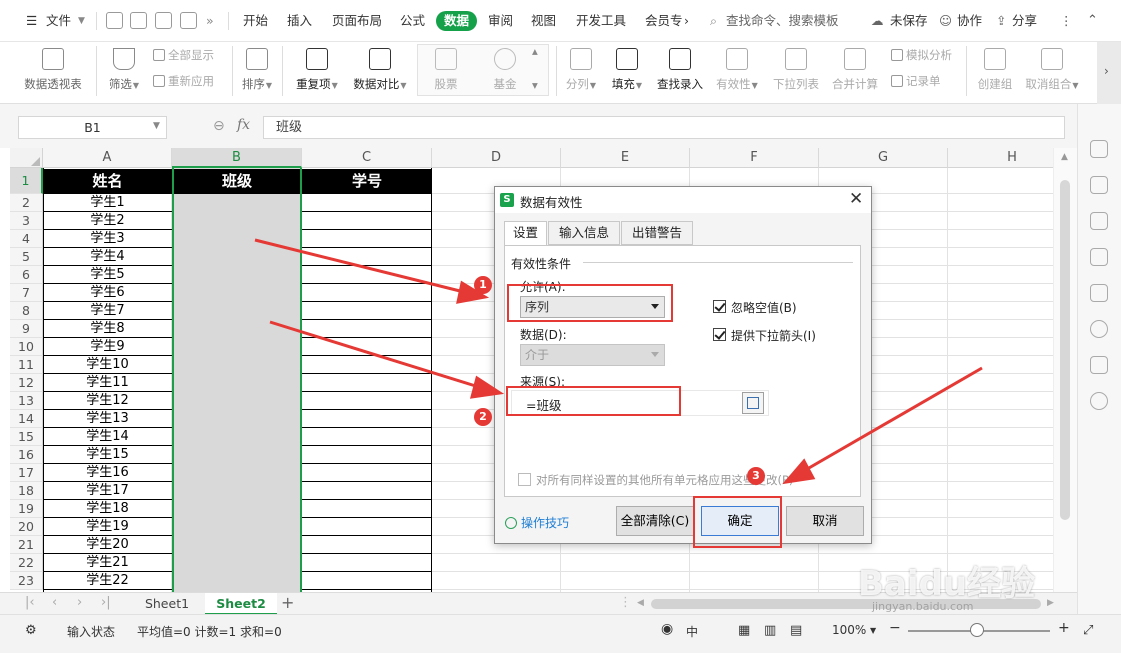 The height and width of the screenshot is (653, 1121). I want to click on fund-button: 基金, so click(505, 70).